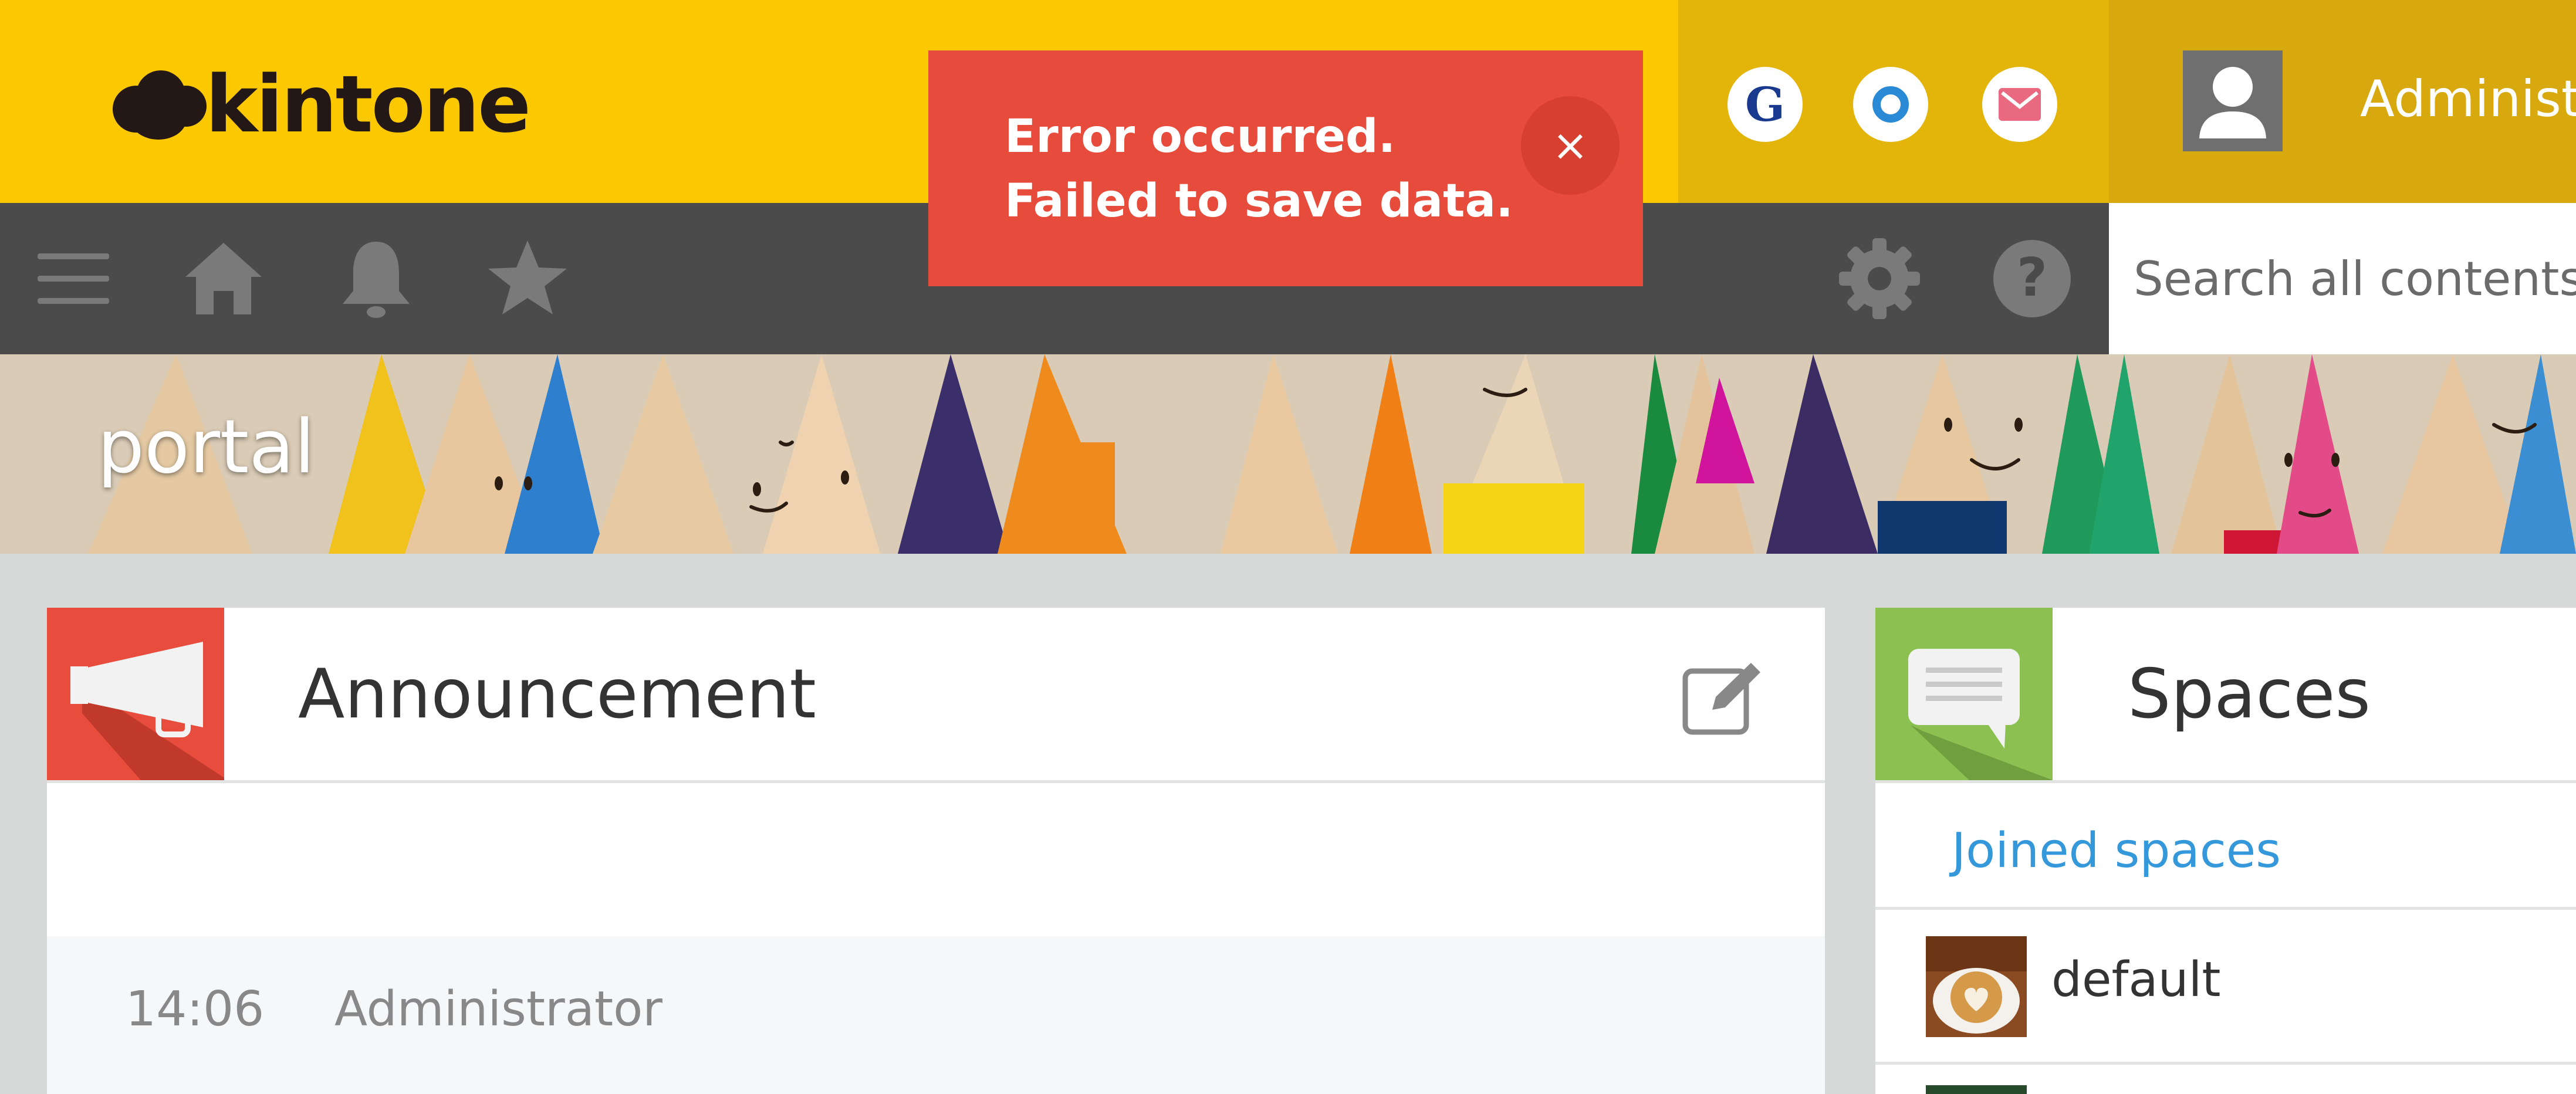 The width and height of the screenshot is (2576, 1094). I want to click on announcement-author: Administrator, so click(498, 1009).